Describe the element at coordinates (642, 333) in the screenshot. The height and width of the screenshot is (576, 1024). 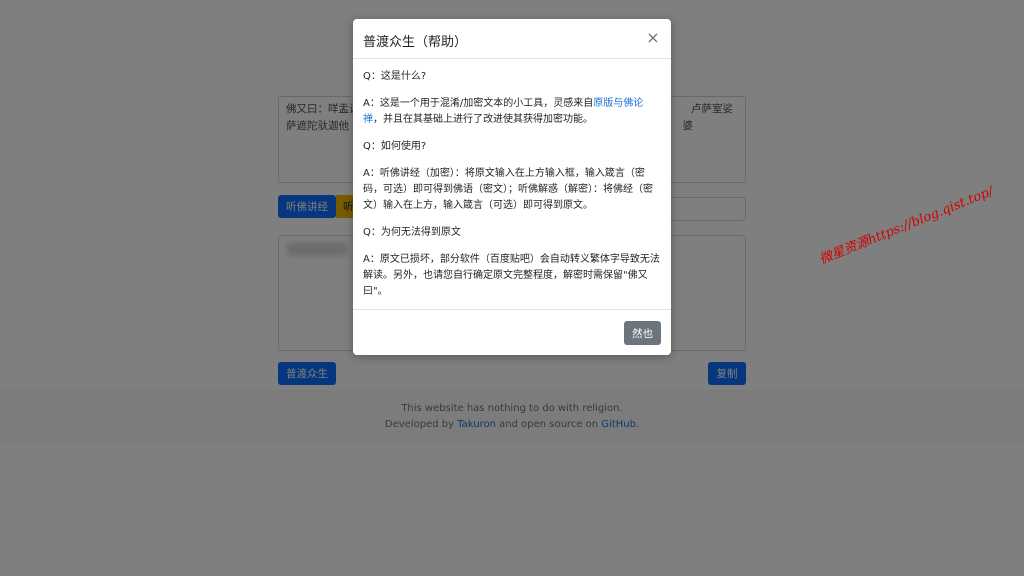
I see `ok-button: 然也` at that location.